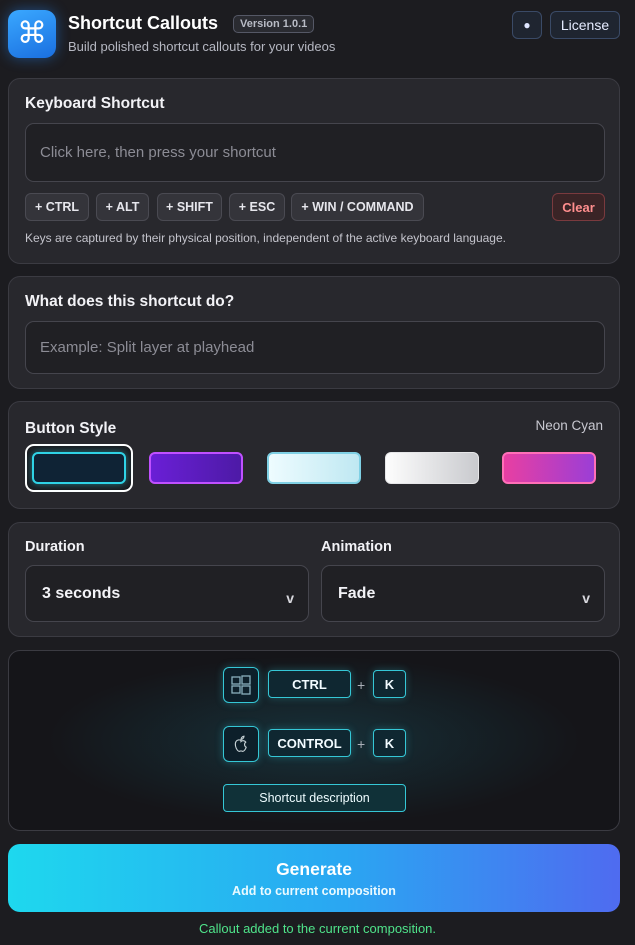 Image resolution: width=635 pixels, height=945 pixels. I want to click on add-shift-button: + SHIFT, so click(189, 207).